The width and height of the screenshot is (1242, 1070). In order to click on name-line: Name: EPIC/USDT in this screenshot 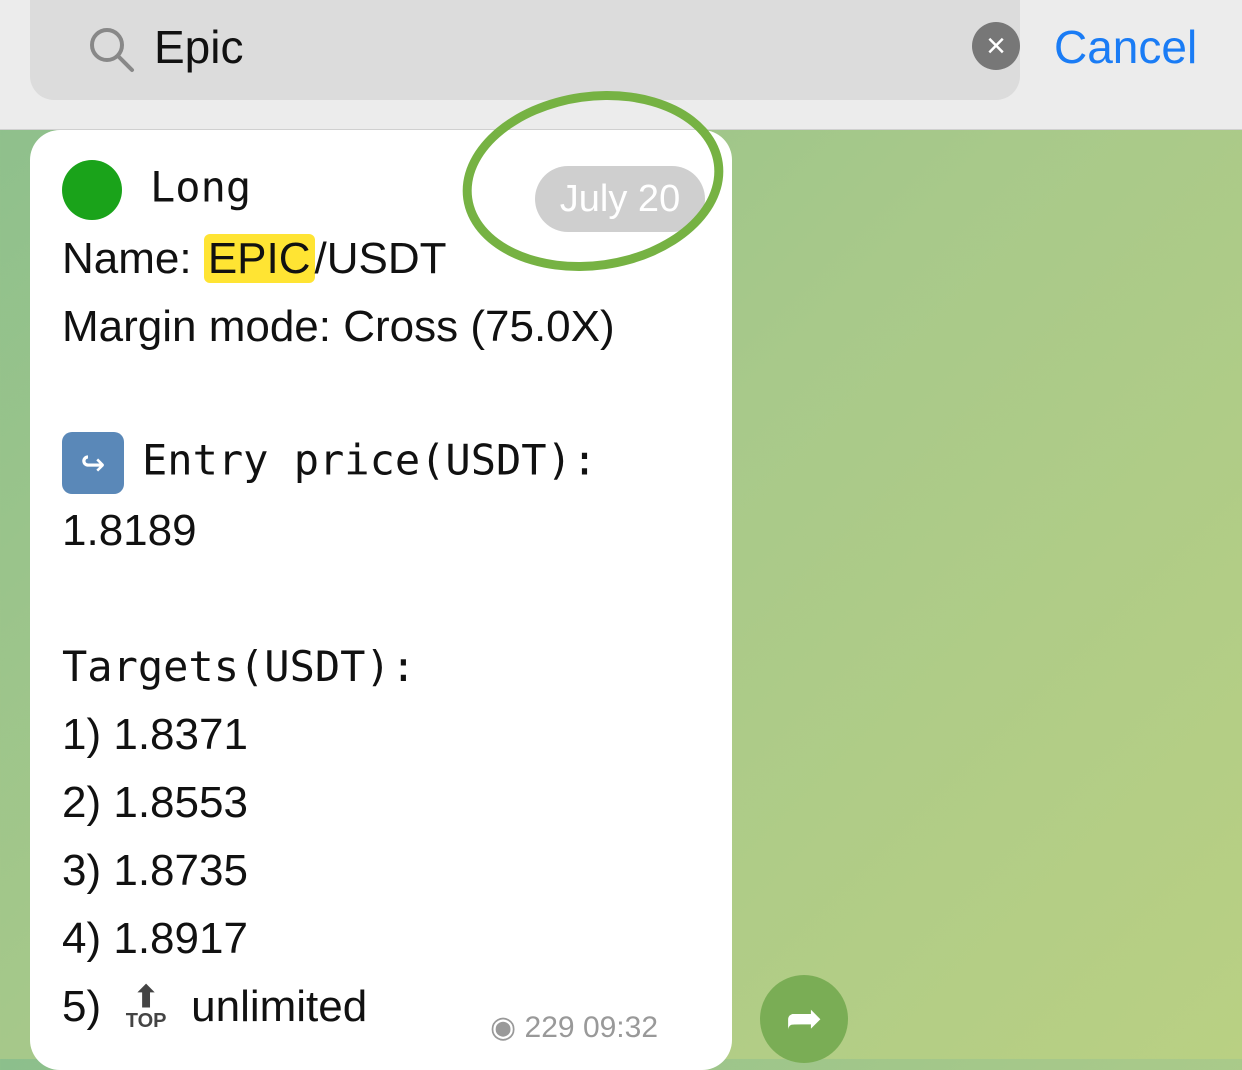, I will do `click(254, 259)`.